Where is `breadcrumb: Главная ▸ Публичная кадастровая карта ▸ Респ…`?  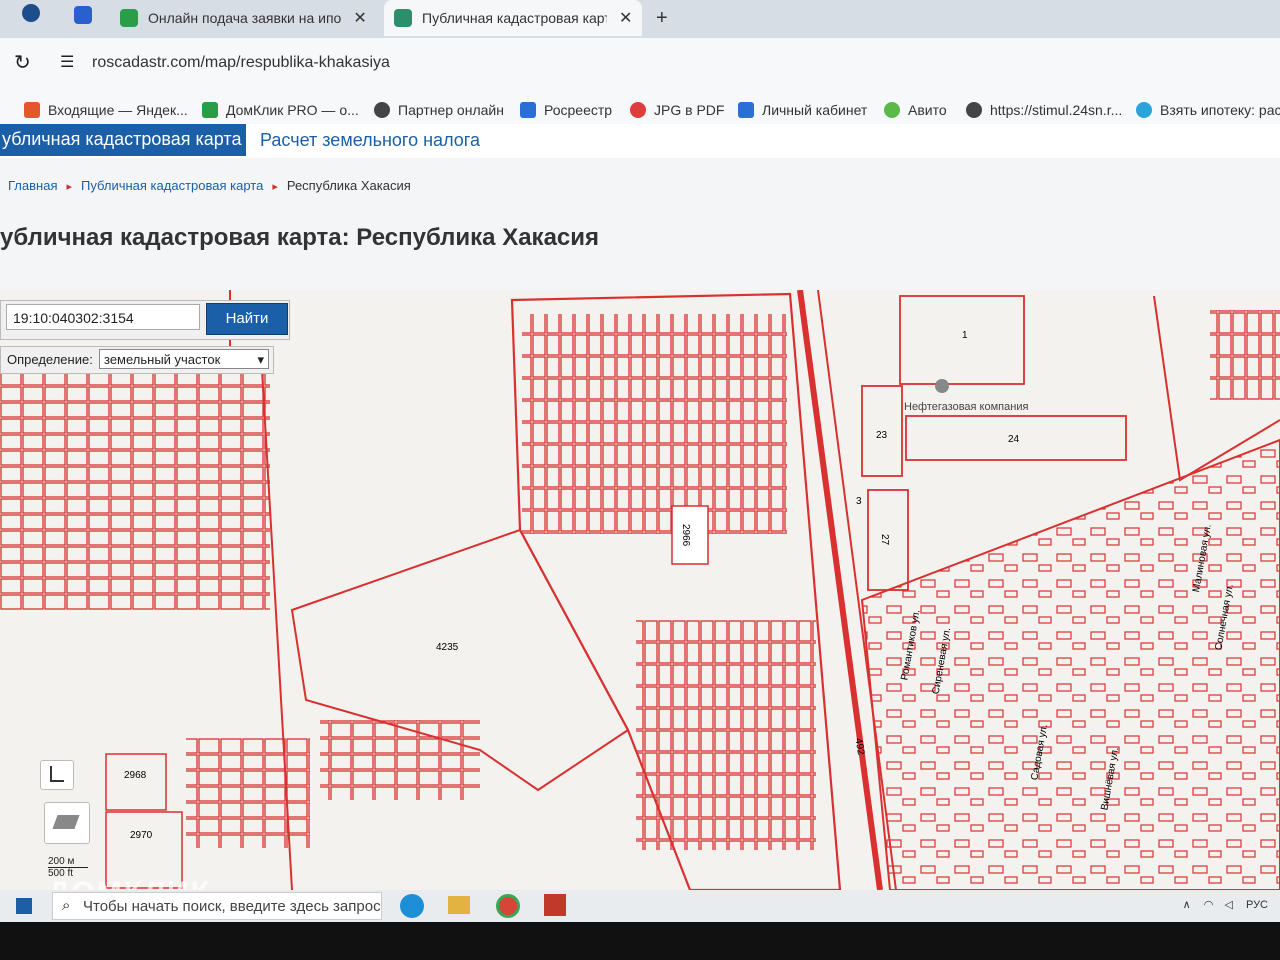 breadcrumb: Главная ▸ Публичная кадастровая карта ▸ Респ… is located at coordinates (209, 185).